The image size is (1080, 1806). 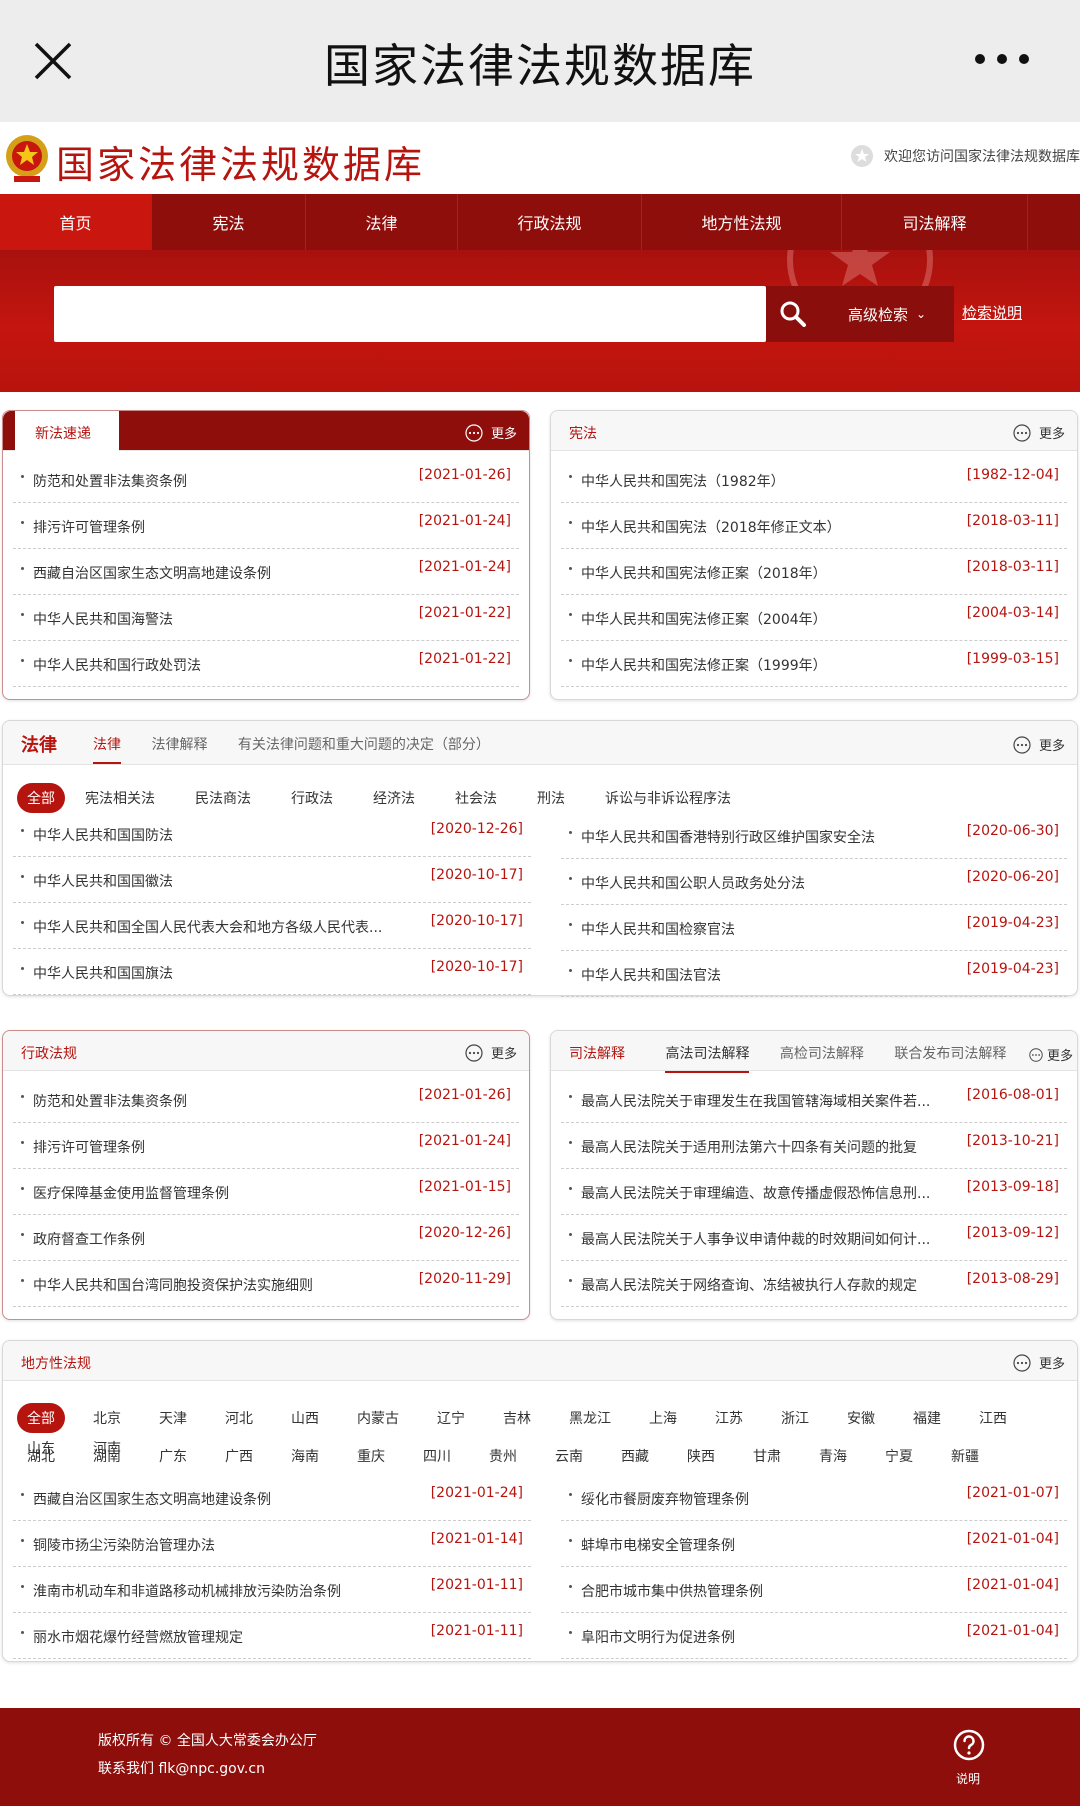 What do you see at coordinates (597, 1053) in the screenshot?
I see `tab-judicial: 司法解释` at bounding box center [597, 1053].